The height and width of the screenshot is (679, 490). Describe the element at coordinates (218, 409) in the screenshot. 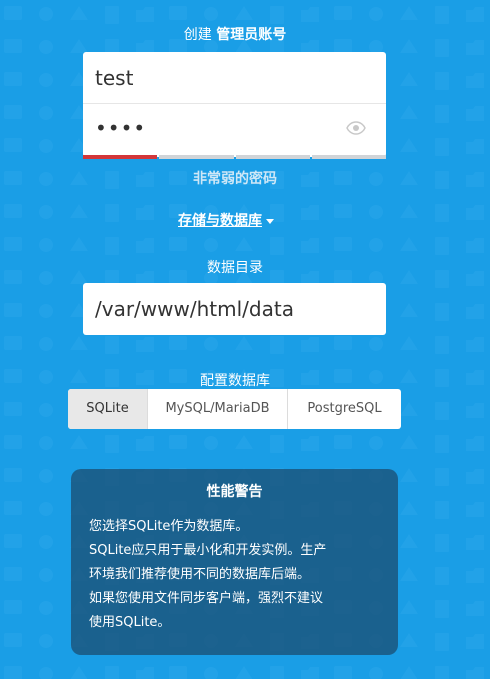

I see `db-option-mysql: MySQL/MariaDB` at that location.